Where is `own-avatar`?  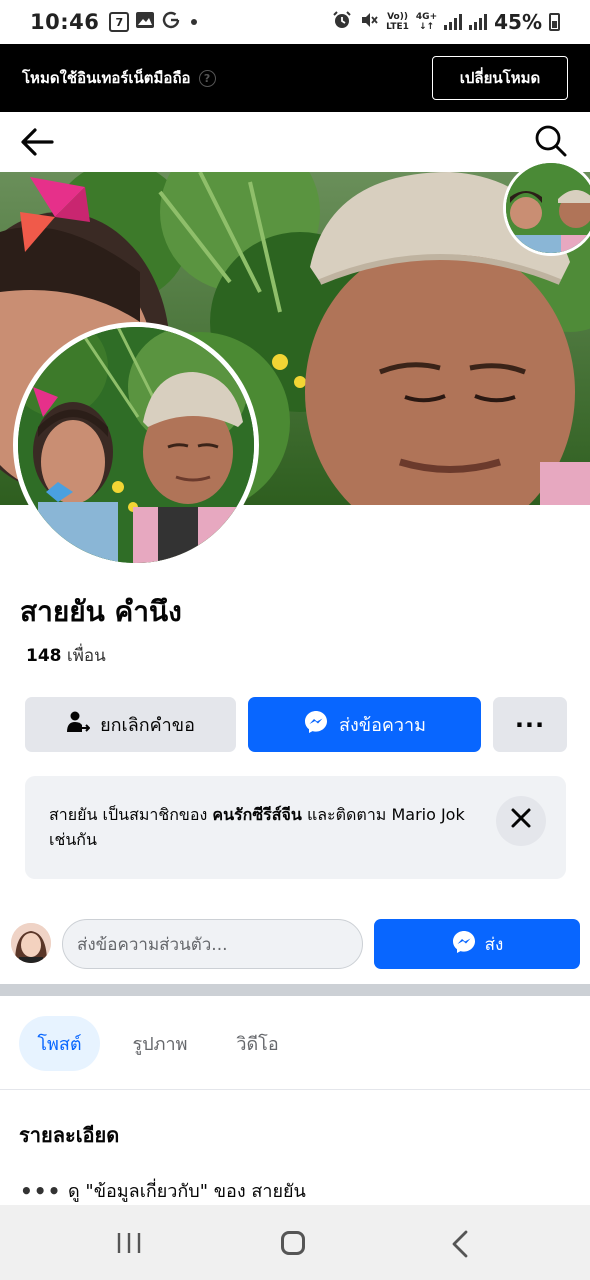 own-avatar is located at coordinates (31, 943).